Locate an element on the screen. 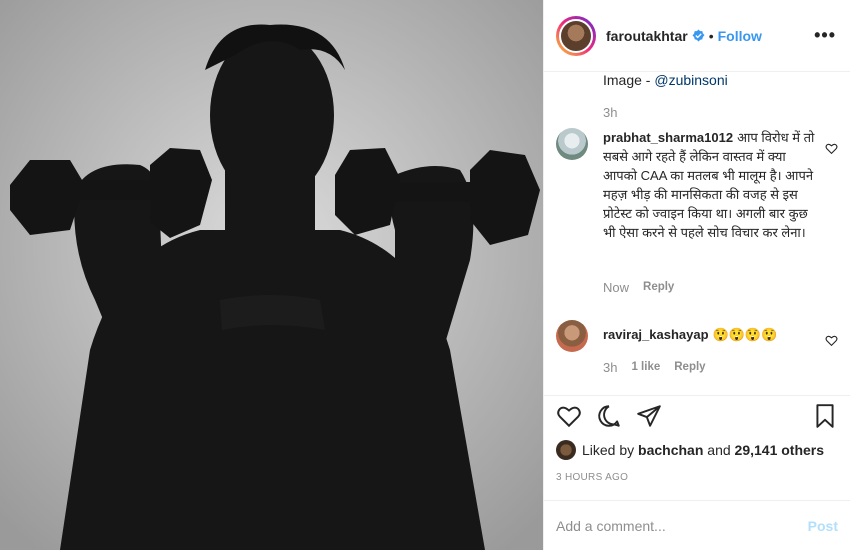  comment-input is located at coordinates (682, 525).